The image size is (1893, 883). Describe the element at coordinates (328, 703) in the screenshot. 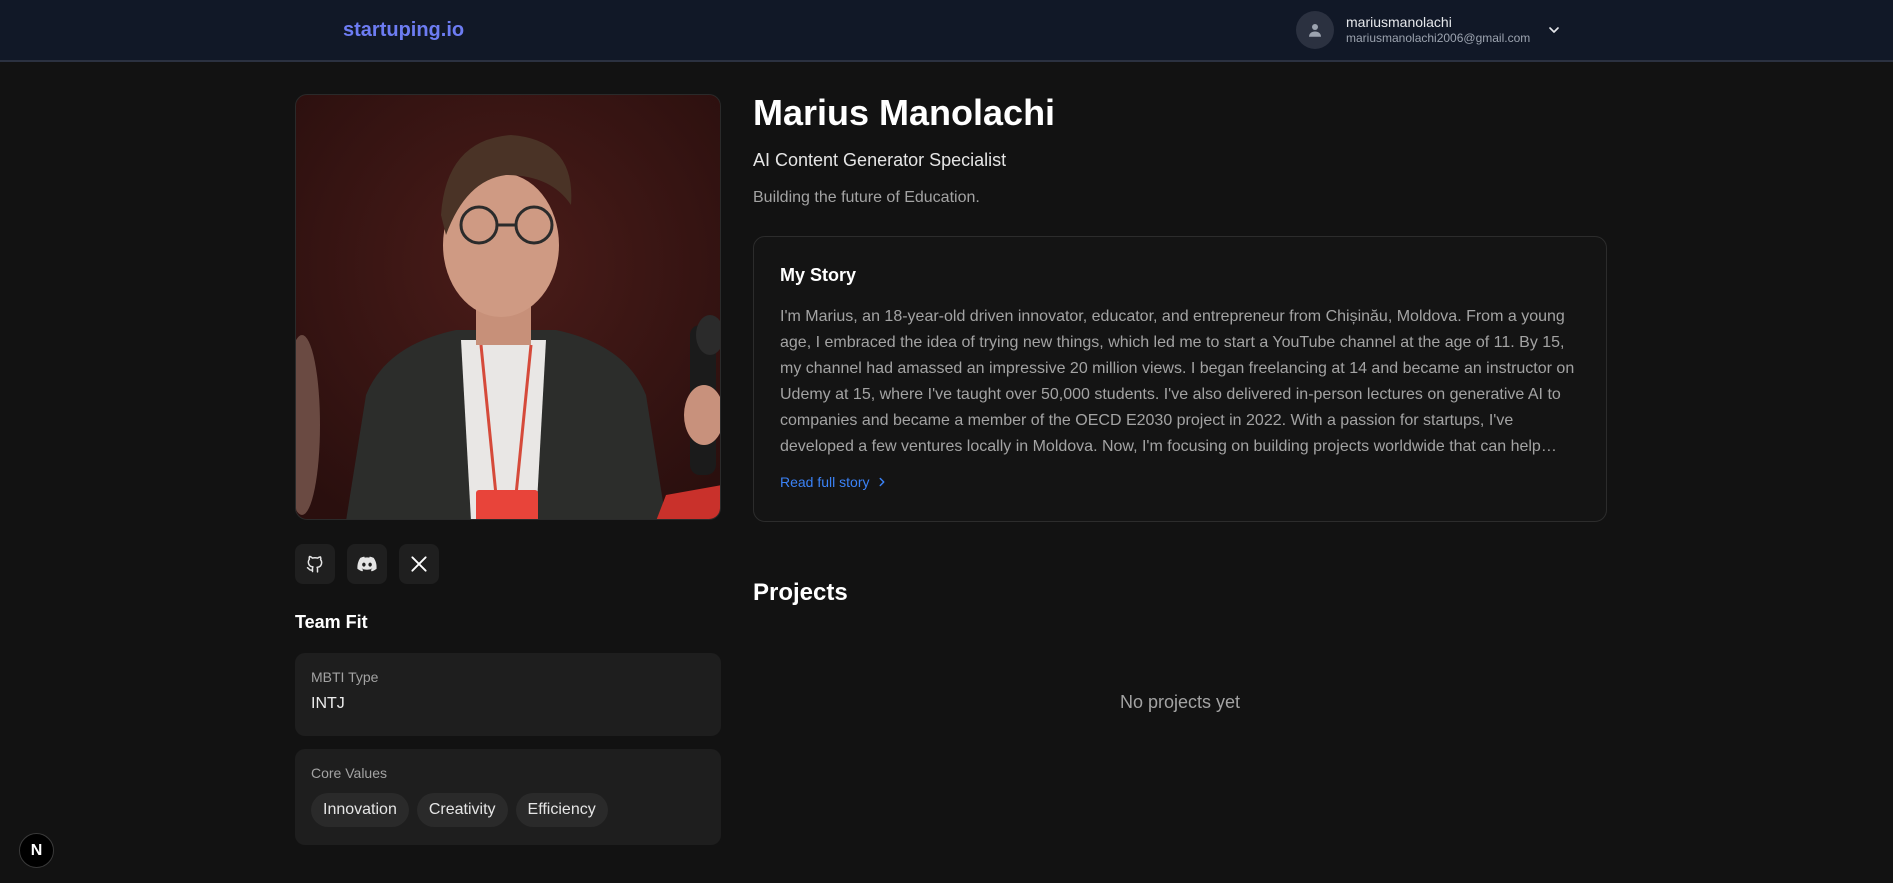

I see `mbti-value: INTJ` at that location.